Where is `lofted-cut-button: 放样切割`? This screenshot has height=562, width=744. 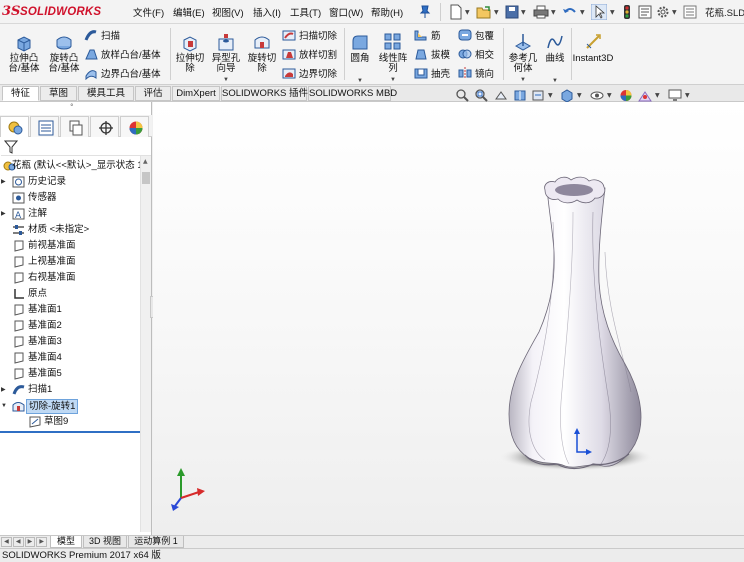
lofted-cut-button: 放样切割 is located at coordinates (309, 54).